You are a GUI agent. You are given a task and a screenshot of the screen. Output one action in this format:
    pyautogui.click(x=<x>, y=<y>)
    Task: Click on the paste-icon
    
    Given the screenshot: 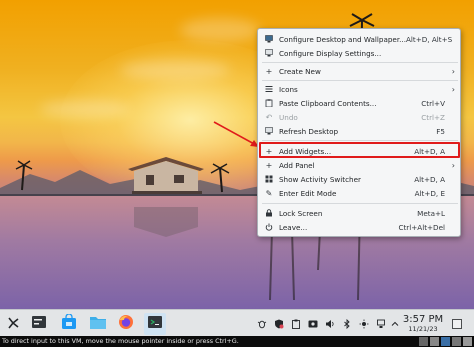 What is the action you would take?
    pyautogui.click(x=269, y=103)
    